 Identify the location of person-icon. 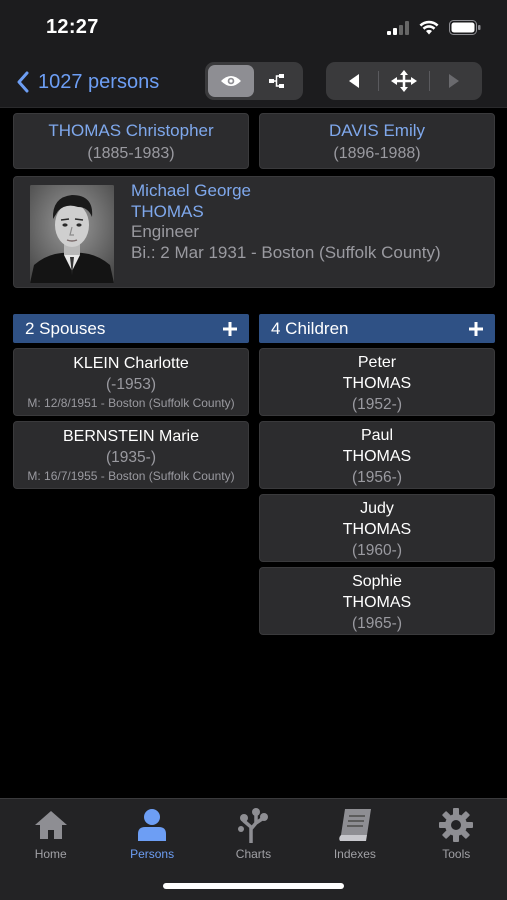
(152, 825).